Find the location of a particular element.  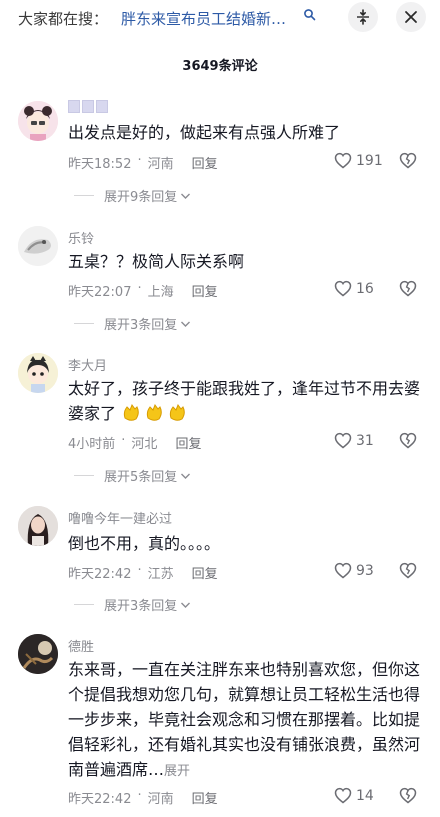

like-count: 191 is located at coordinates (369, 160).